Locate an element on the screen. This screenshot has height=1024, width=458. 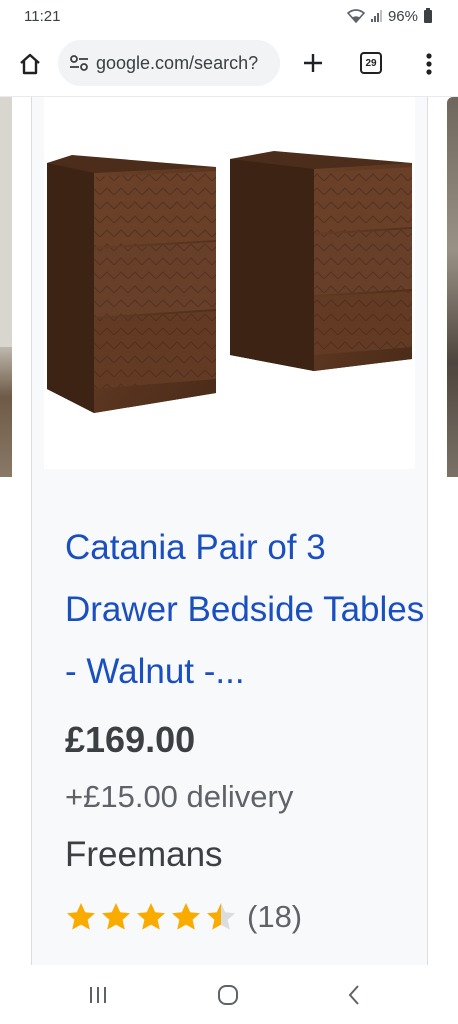
product-price: £169.00 is located at coordinates (130, 739).